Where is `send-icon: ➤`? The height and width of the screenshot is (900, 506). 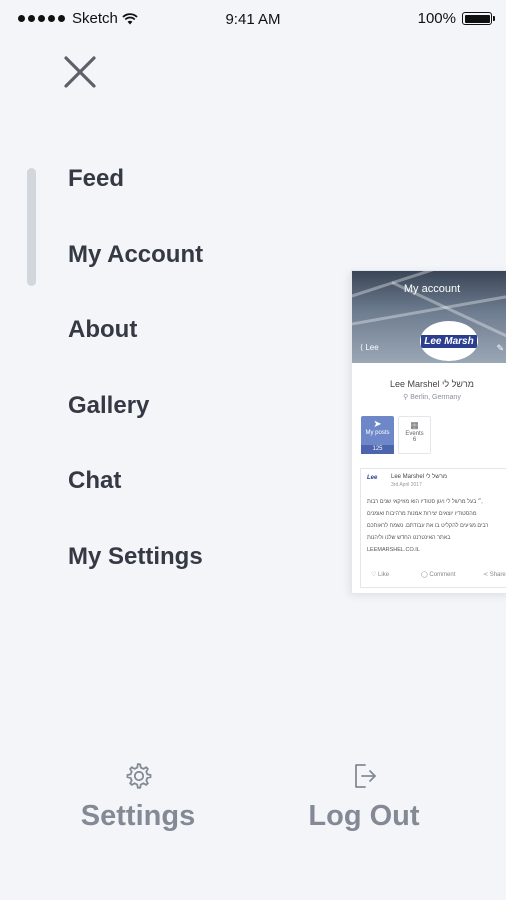
send-icon: ➤ is located at coordinates (377, 424).